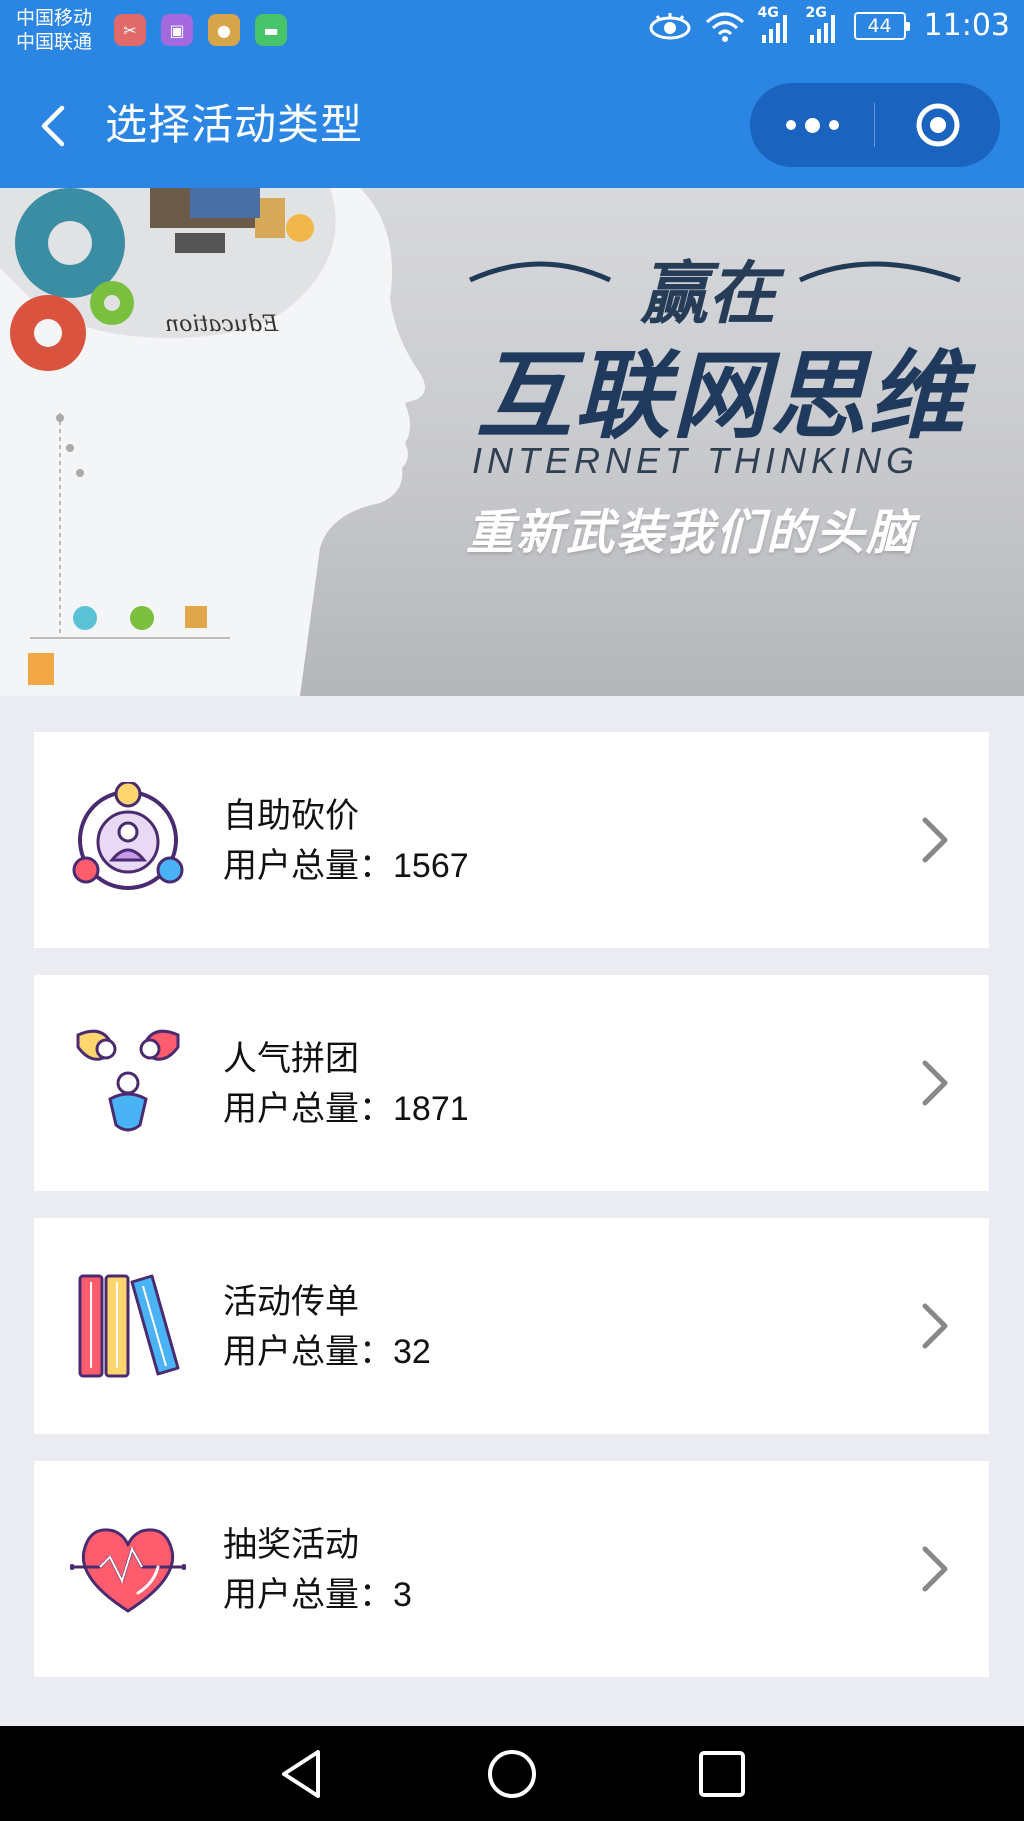 This screenshot has width=1024, height=1821. Describe the element at coordinates (431, 866) in the screenshot. I see `count-value: 1567` at that location.